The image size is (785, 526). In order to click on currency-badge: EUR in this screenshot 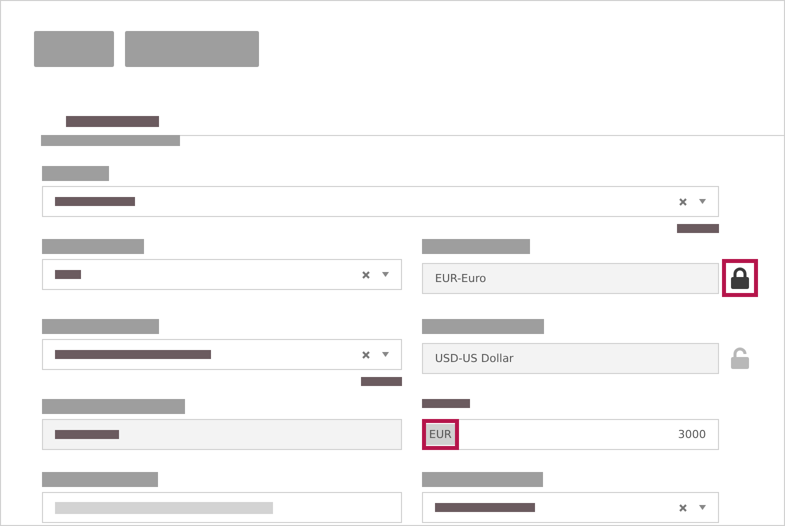, I will do `click(440, 434)`.